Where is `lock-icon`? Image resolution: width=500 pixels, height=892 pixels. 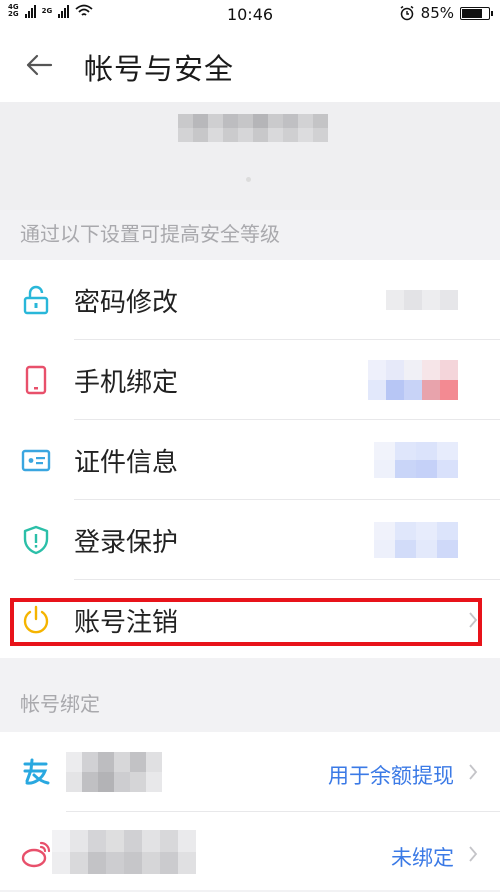 lock-icon is located at coordinates (36, 300).